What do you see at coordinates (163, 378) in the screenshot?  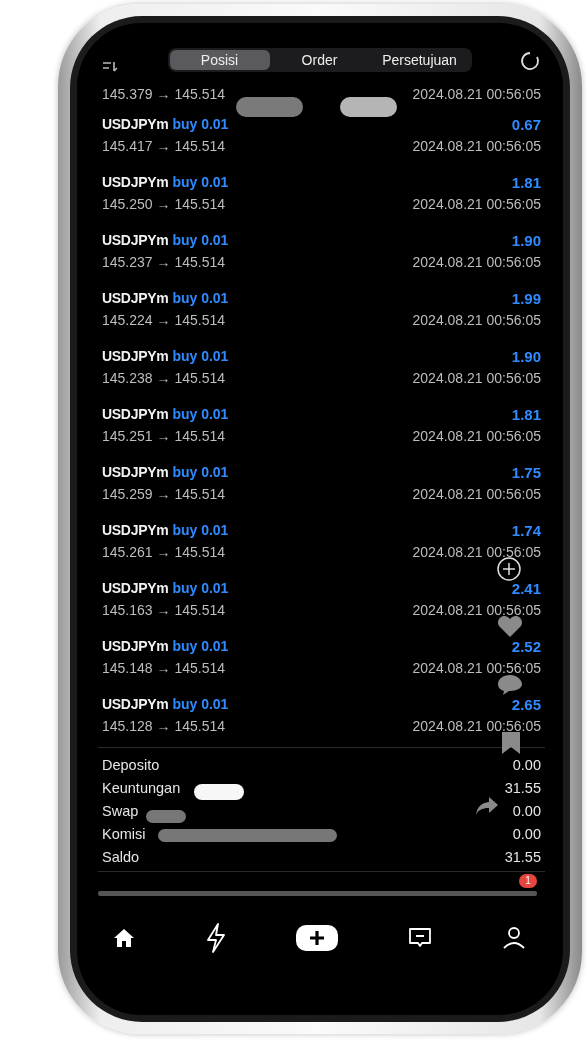 I see `price-range-label: 145.238 → 145.514` at bounding box center [163, 378].